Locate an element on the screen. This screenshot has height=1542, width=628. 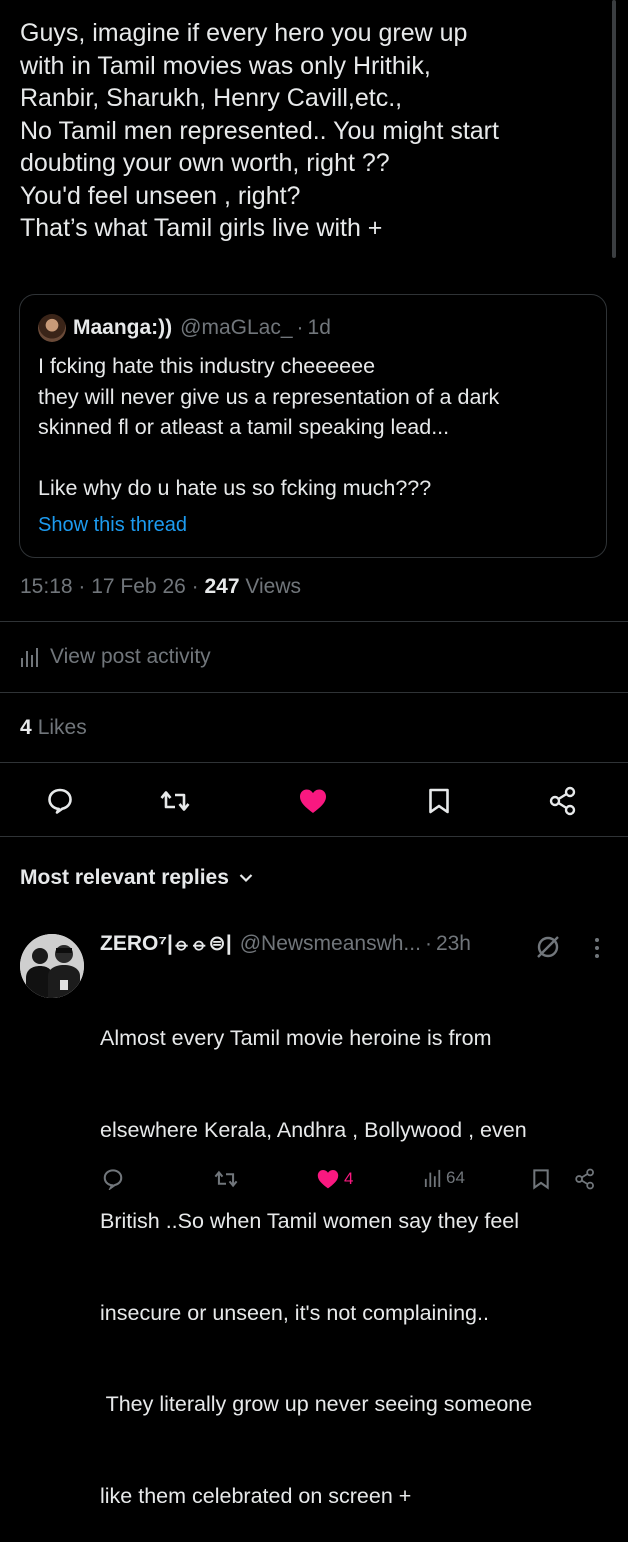
tweet-line: That’s what Tamil girls live with + is located at coordinates (201, 228).